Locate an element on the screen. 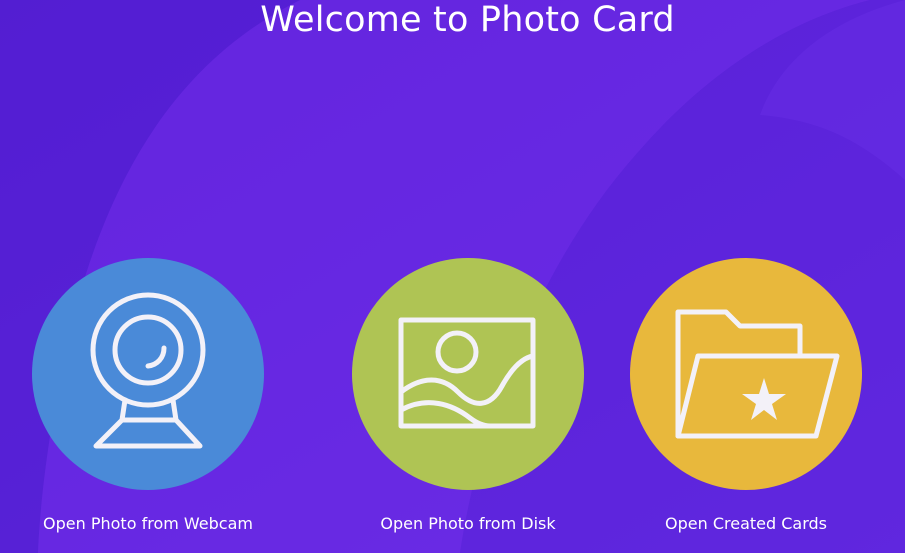  page-title: Welcome to Photo Card is located at coordinates (467, 20).